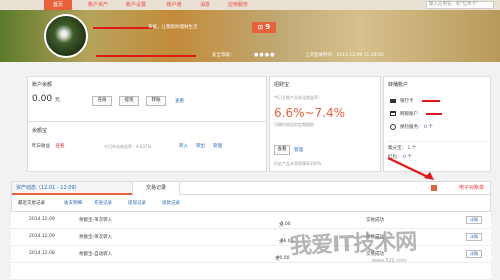 The width and height of the screenshot is (500, 280). What do you see at coordinates (179, 101) in the screenshot?
I see `balance-view-link: 查看` at bounding box center [179, 101].